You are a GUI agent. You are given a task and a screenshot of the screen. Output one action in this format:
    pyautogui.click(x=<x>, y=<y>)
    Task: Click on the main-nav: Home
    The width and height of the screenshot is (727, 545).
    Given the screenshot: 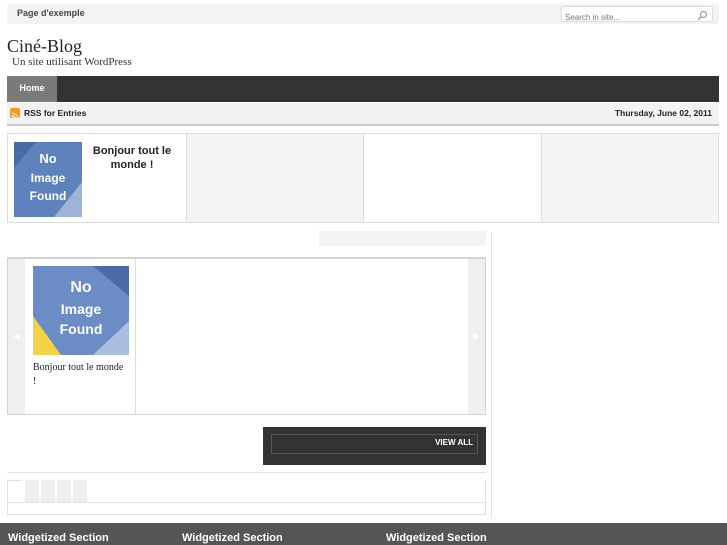 What is the action you would take?
    pyautogui.click(x=363, y=89)
    